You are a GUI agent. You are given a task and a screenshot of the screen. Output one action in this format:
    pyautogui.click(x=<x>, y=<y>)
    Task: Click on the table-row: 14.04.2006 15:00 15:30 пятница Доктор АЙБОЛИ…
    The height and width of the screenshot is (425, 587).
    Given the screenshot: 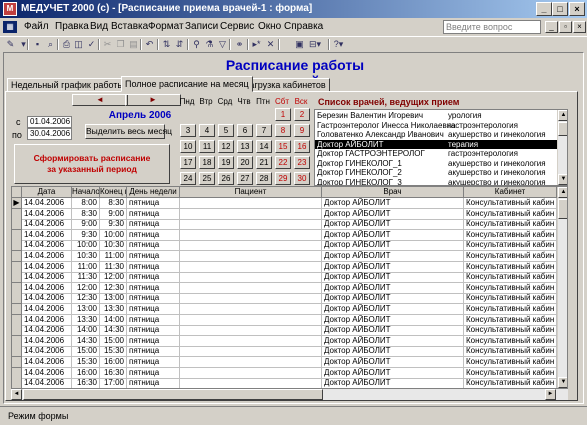 What is the action you would take?
    pyautogui.click(x=284, y=352)
    